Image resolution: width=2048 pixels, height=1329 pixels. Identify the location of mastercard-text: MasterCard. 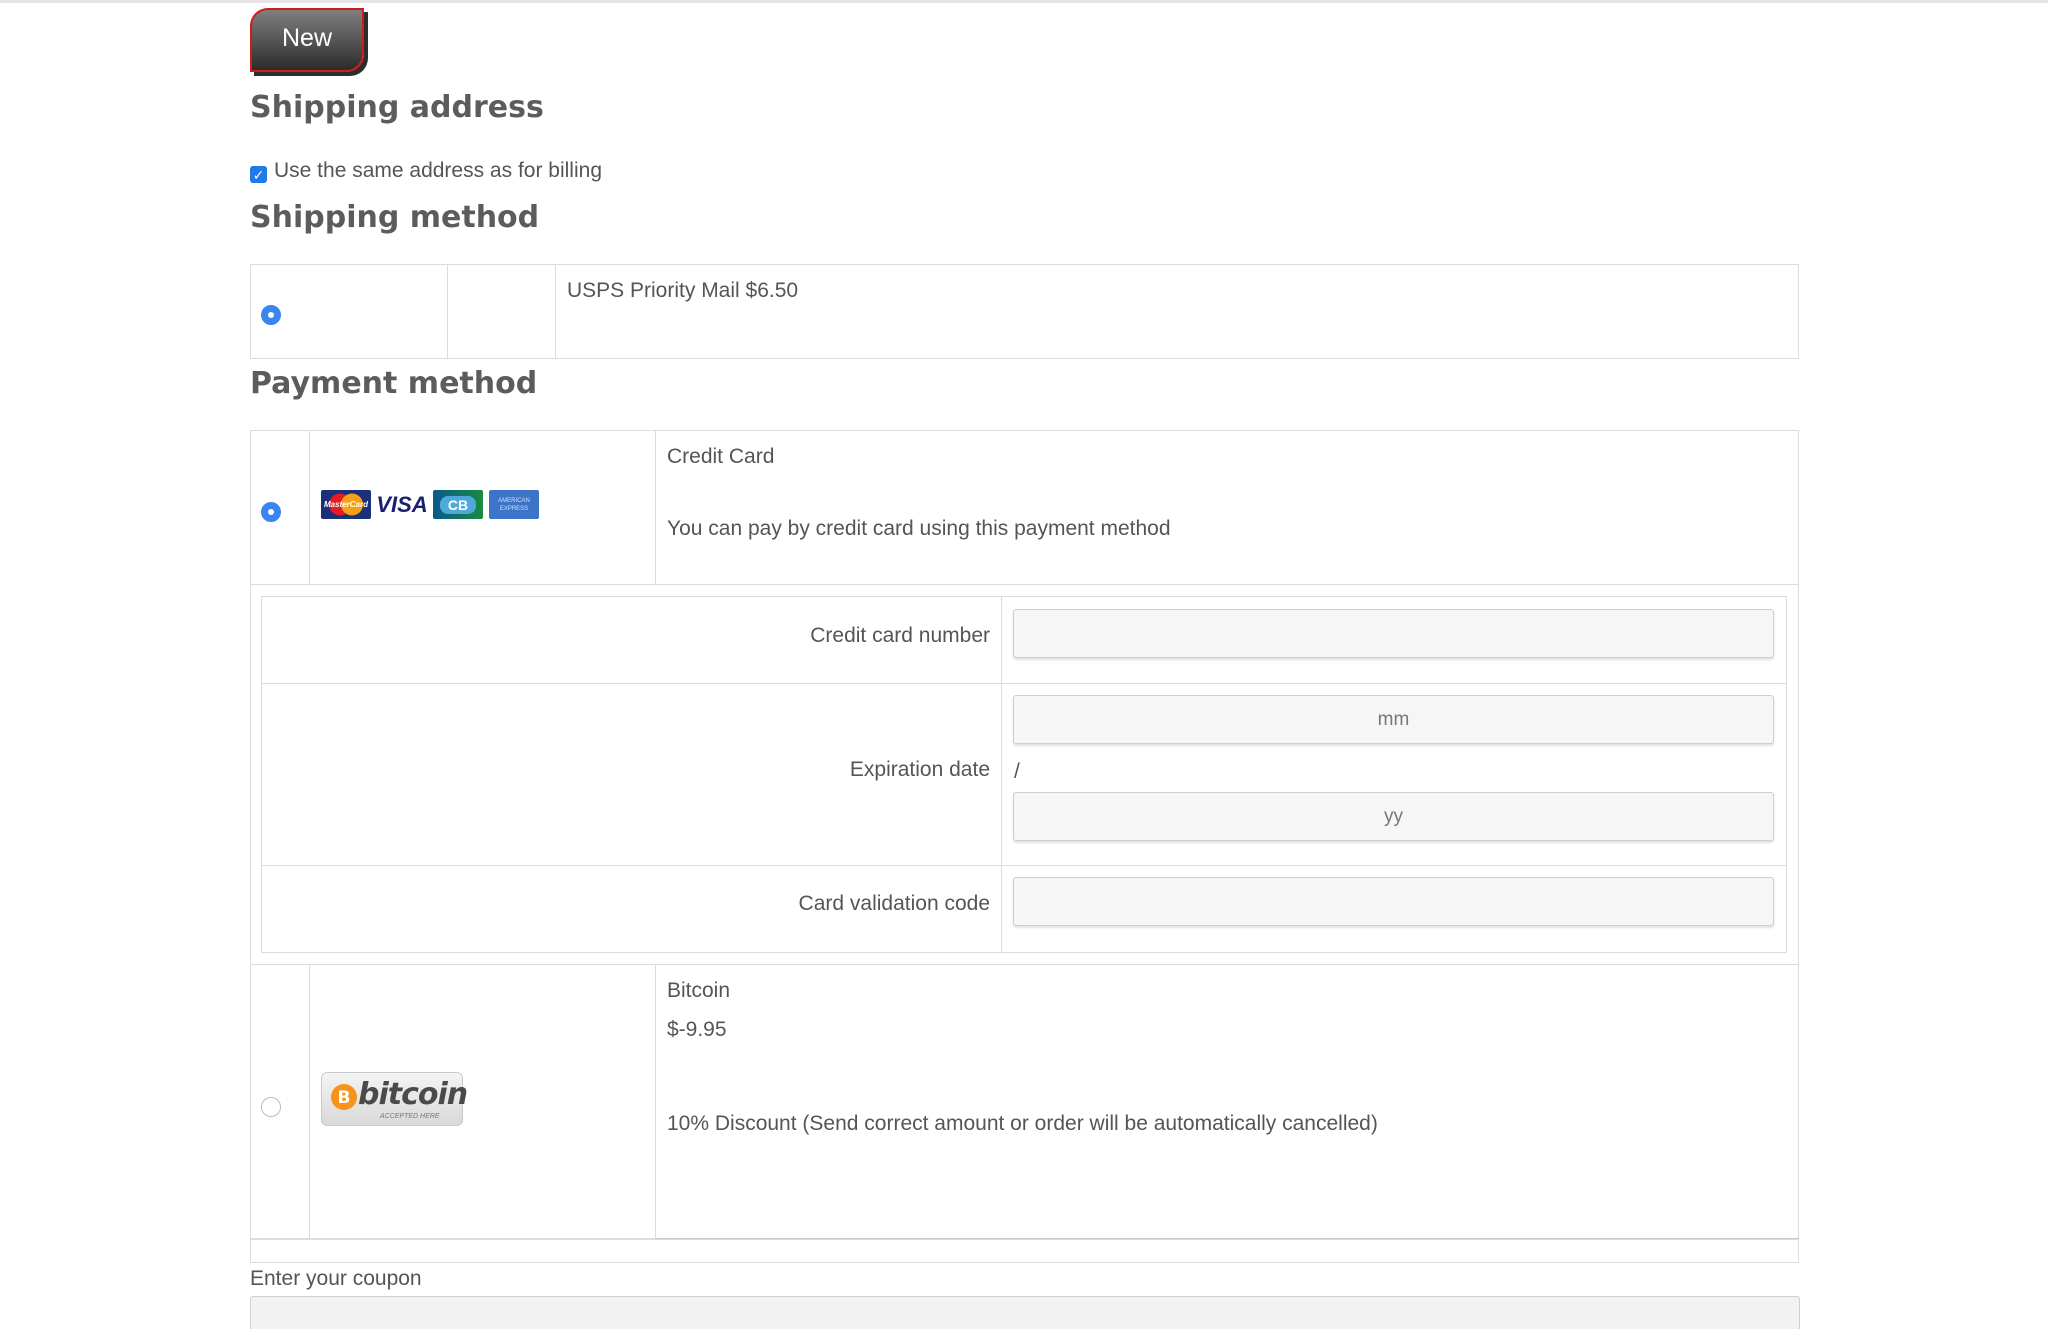
(345, 504).